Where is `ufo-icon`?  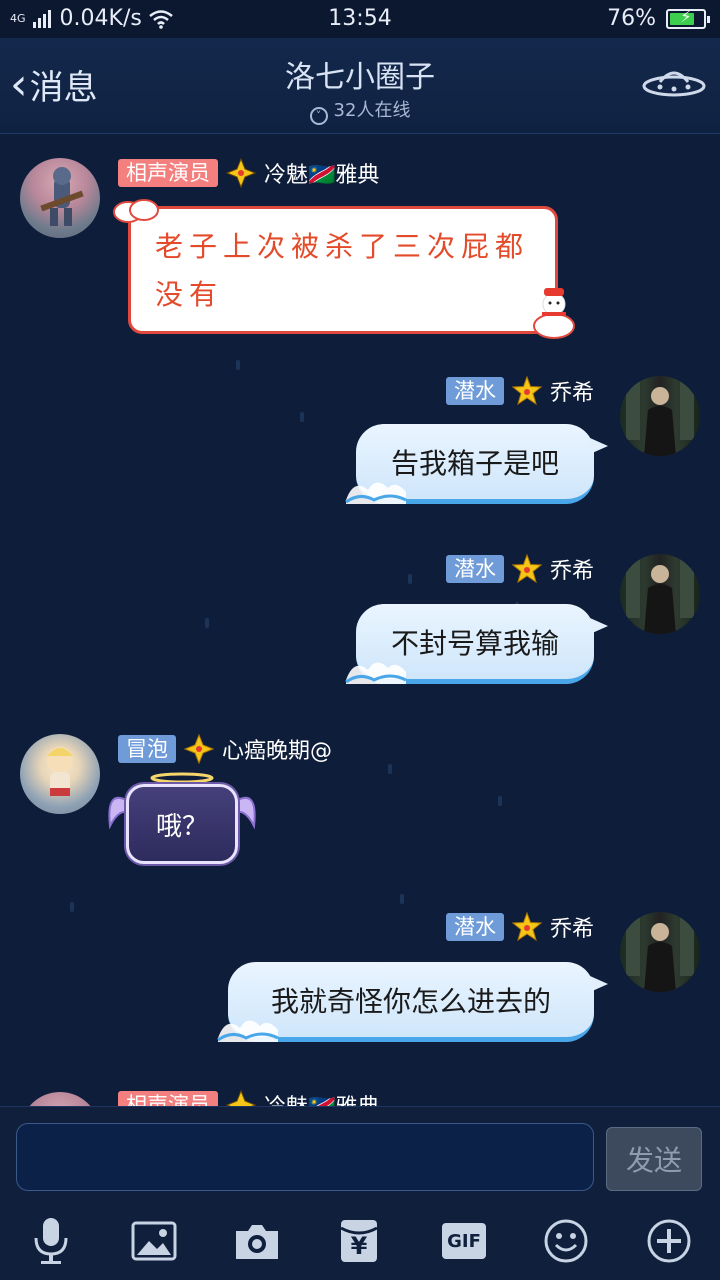 ufo-icon is located at coordinates (674, 81).